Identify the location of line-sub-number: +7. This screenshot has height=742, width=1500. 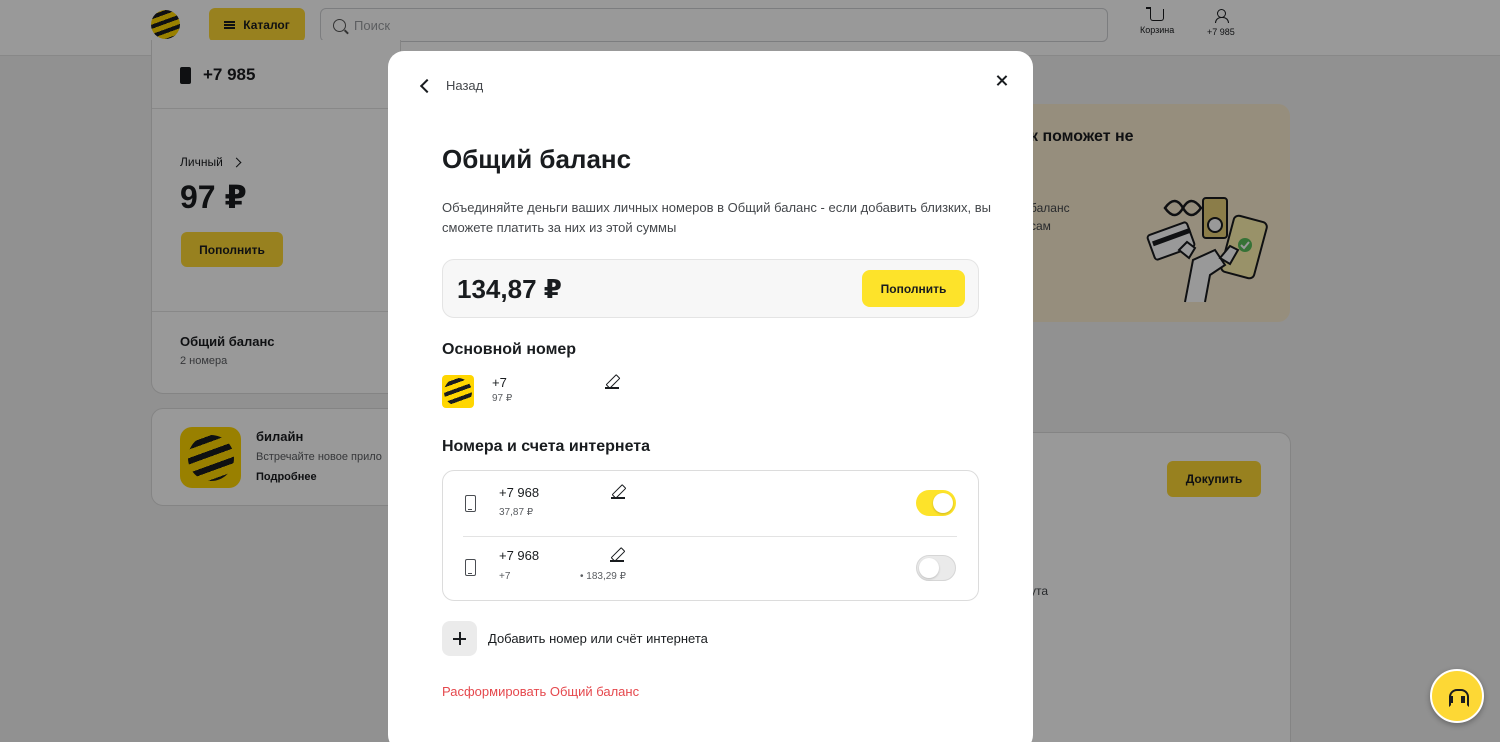
(505, 576).